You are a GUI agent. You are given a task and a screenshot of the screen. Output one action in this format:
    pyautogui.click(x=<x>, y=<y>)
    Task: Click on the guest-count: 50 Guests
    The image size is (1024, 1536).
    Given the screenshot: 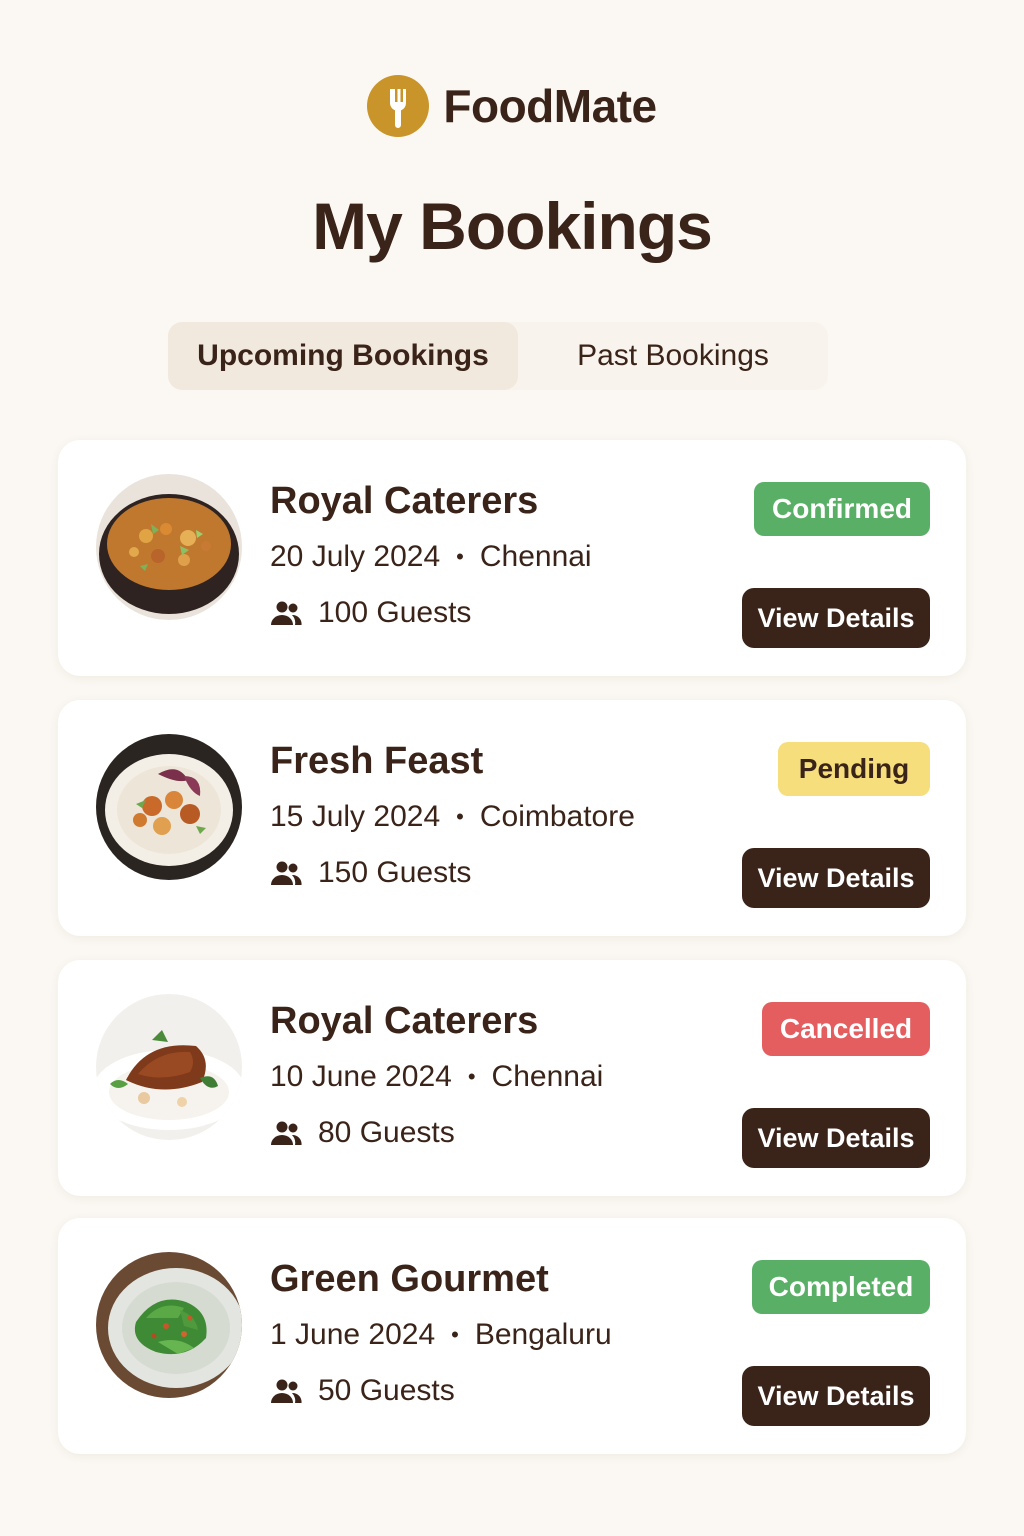 What is the action you would take?
    pyautogui.click(x=362, y=1391)
    